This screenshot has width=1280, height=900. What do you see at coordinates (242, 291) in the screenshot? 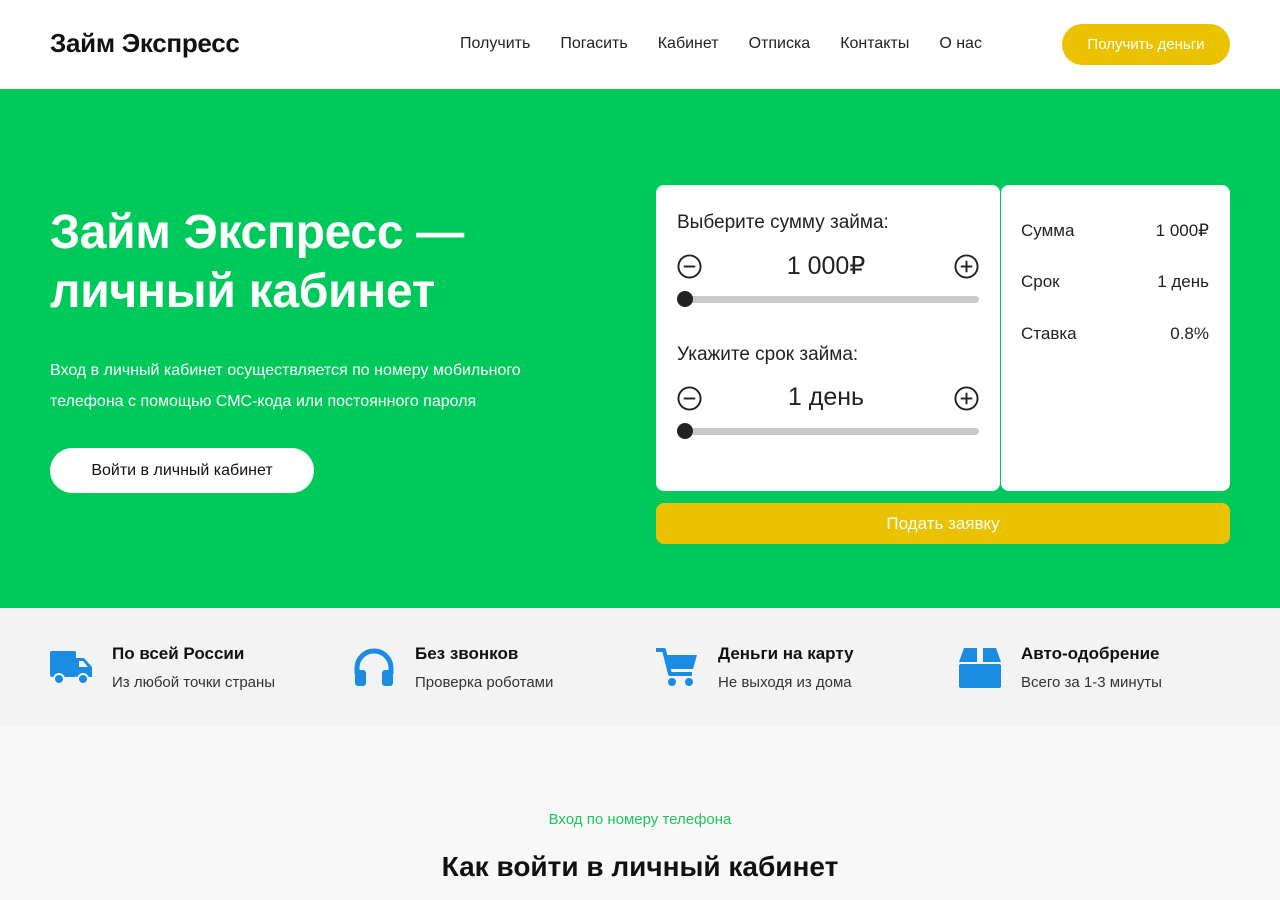
I see `hero-title-line-2: личный кабинет` at bounding box center [242, 291].